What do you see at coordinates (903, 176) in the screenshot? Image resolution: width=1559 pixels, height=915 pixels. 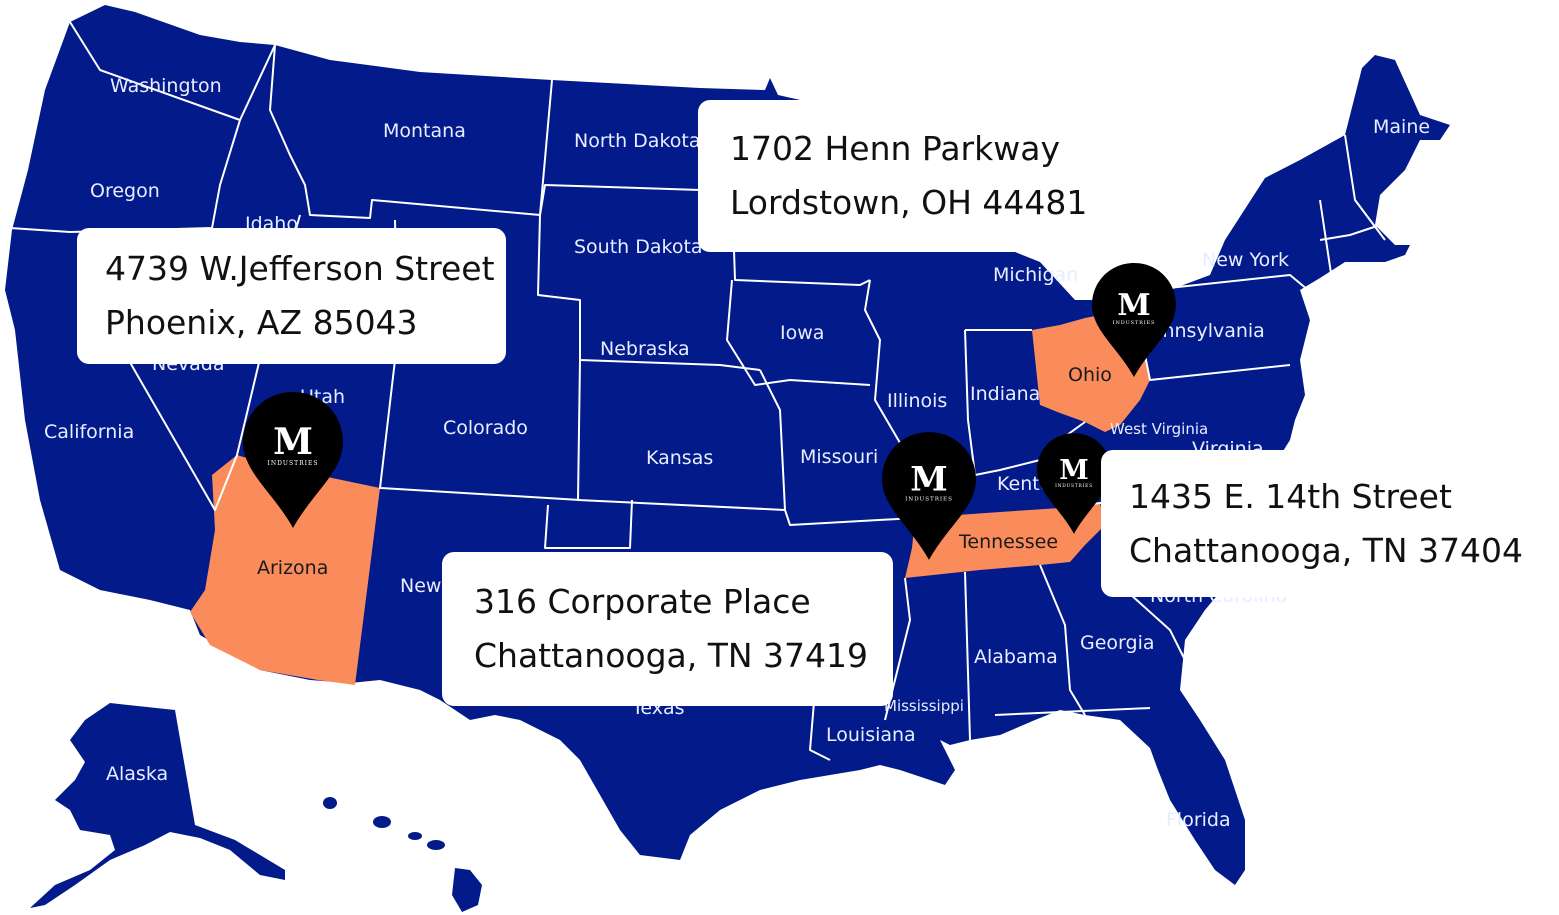 I see `address-card-lordstown: 1702 Henn Parkway Lordstown, OH 44481` at bounding box center [903, 176].